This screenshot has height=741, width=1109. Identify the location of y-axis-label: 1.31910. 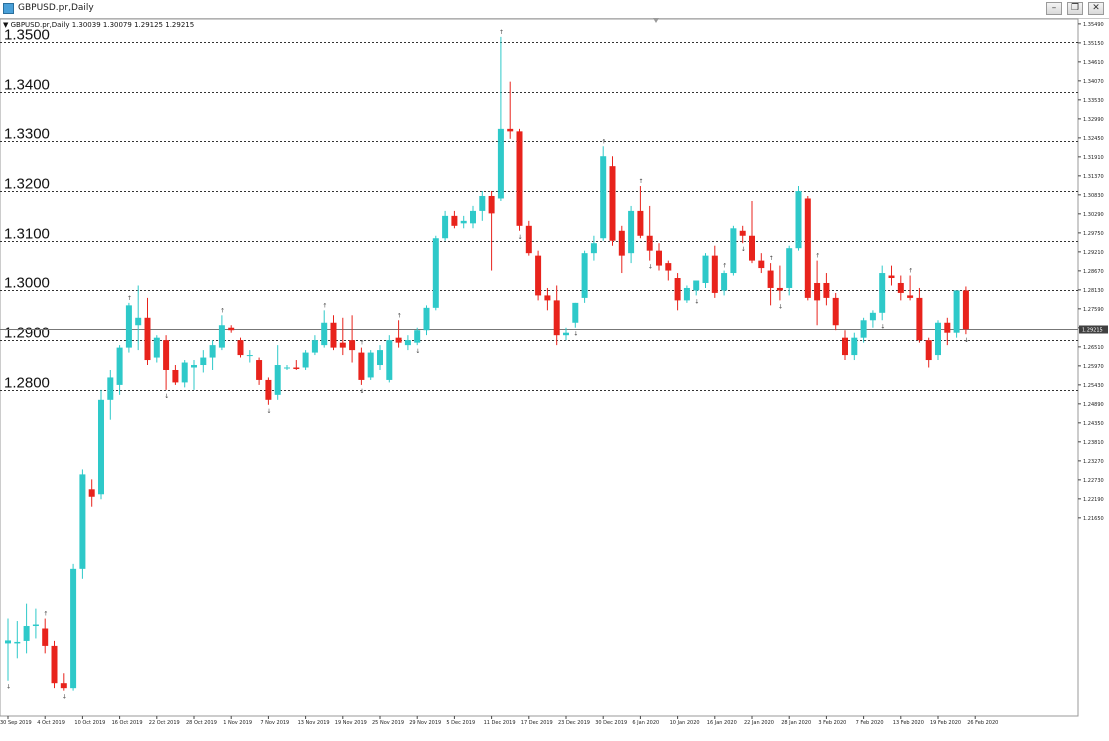
(1093, 158).